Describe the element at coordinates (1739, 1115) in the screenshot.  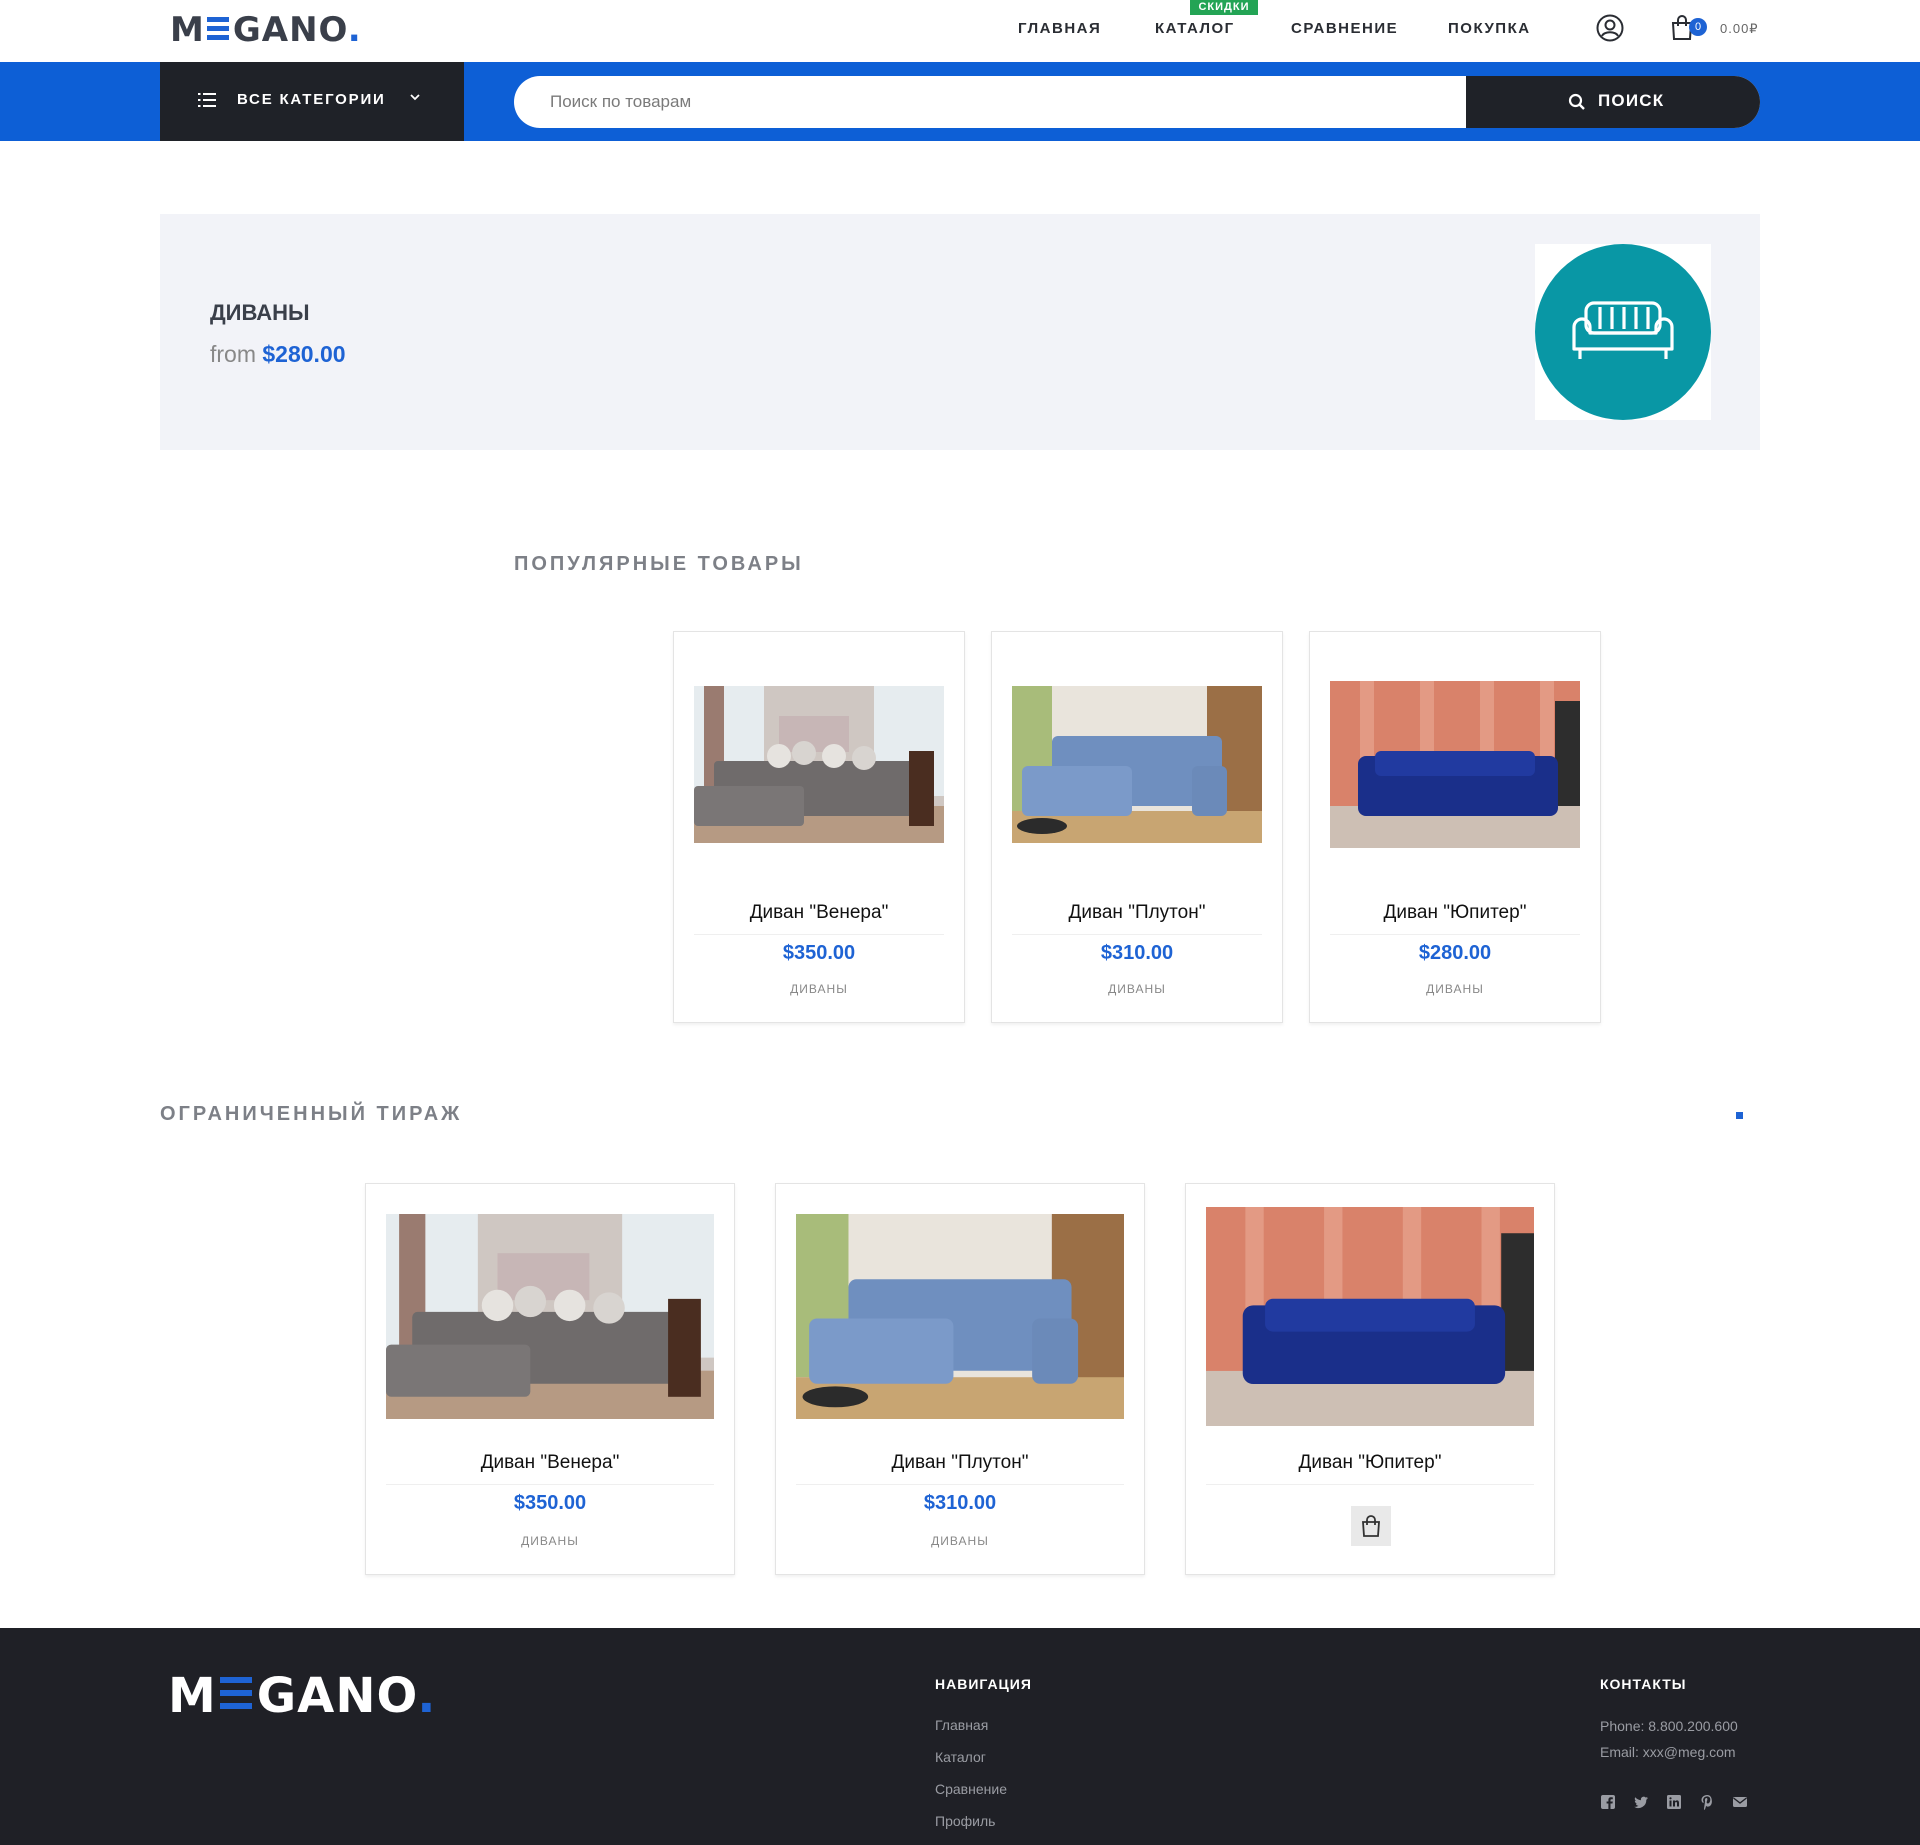
I see `slider-dot` at that location.